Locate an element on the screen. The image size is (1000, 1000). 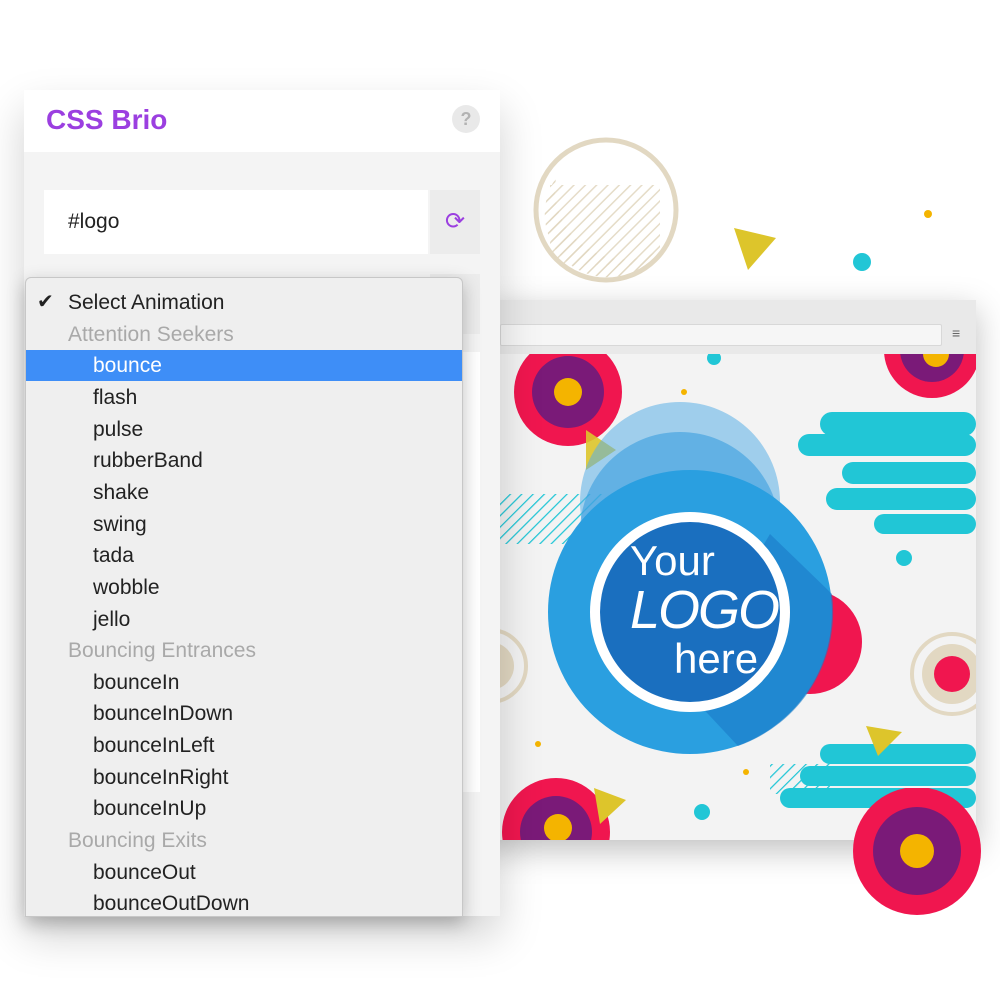
yellow-dot-top is located at coordinates (928, 214).